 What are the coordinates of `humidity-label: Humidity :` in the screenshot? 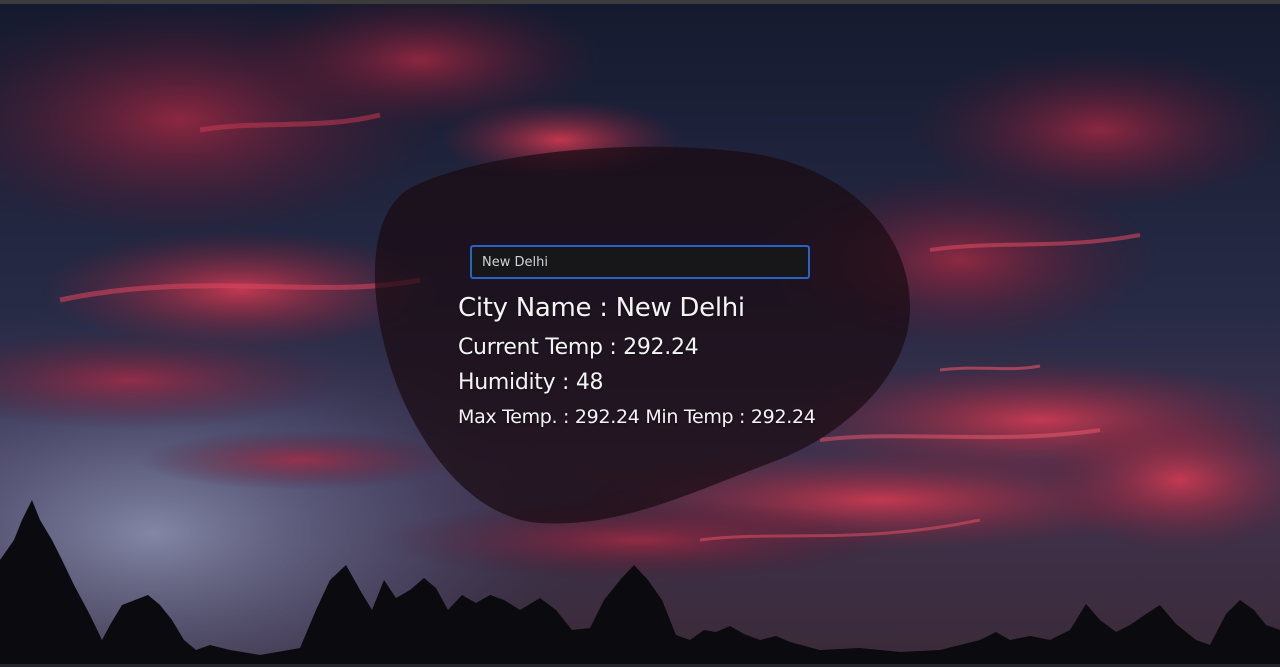 It's located at (517, 382).